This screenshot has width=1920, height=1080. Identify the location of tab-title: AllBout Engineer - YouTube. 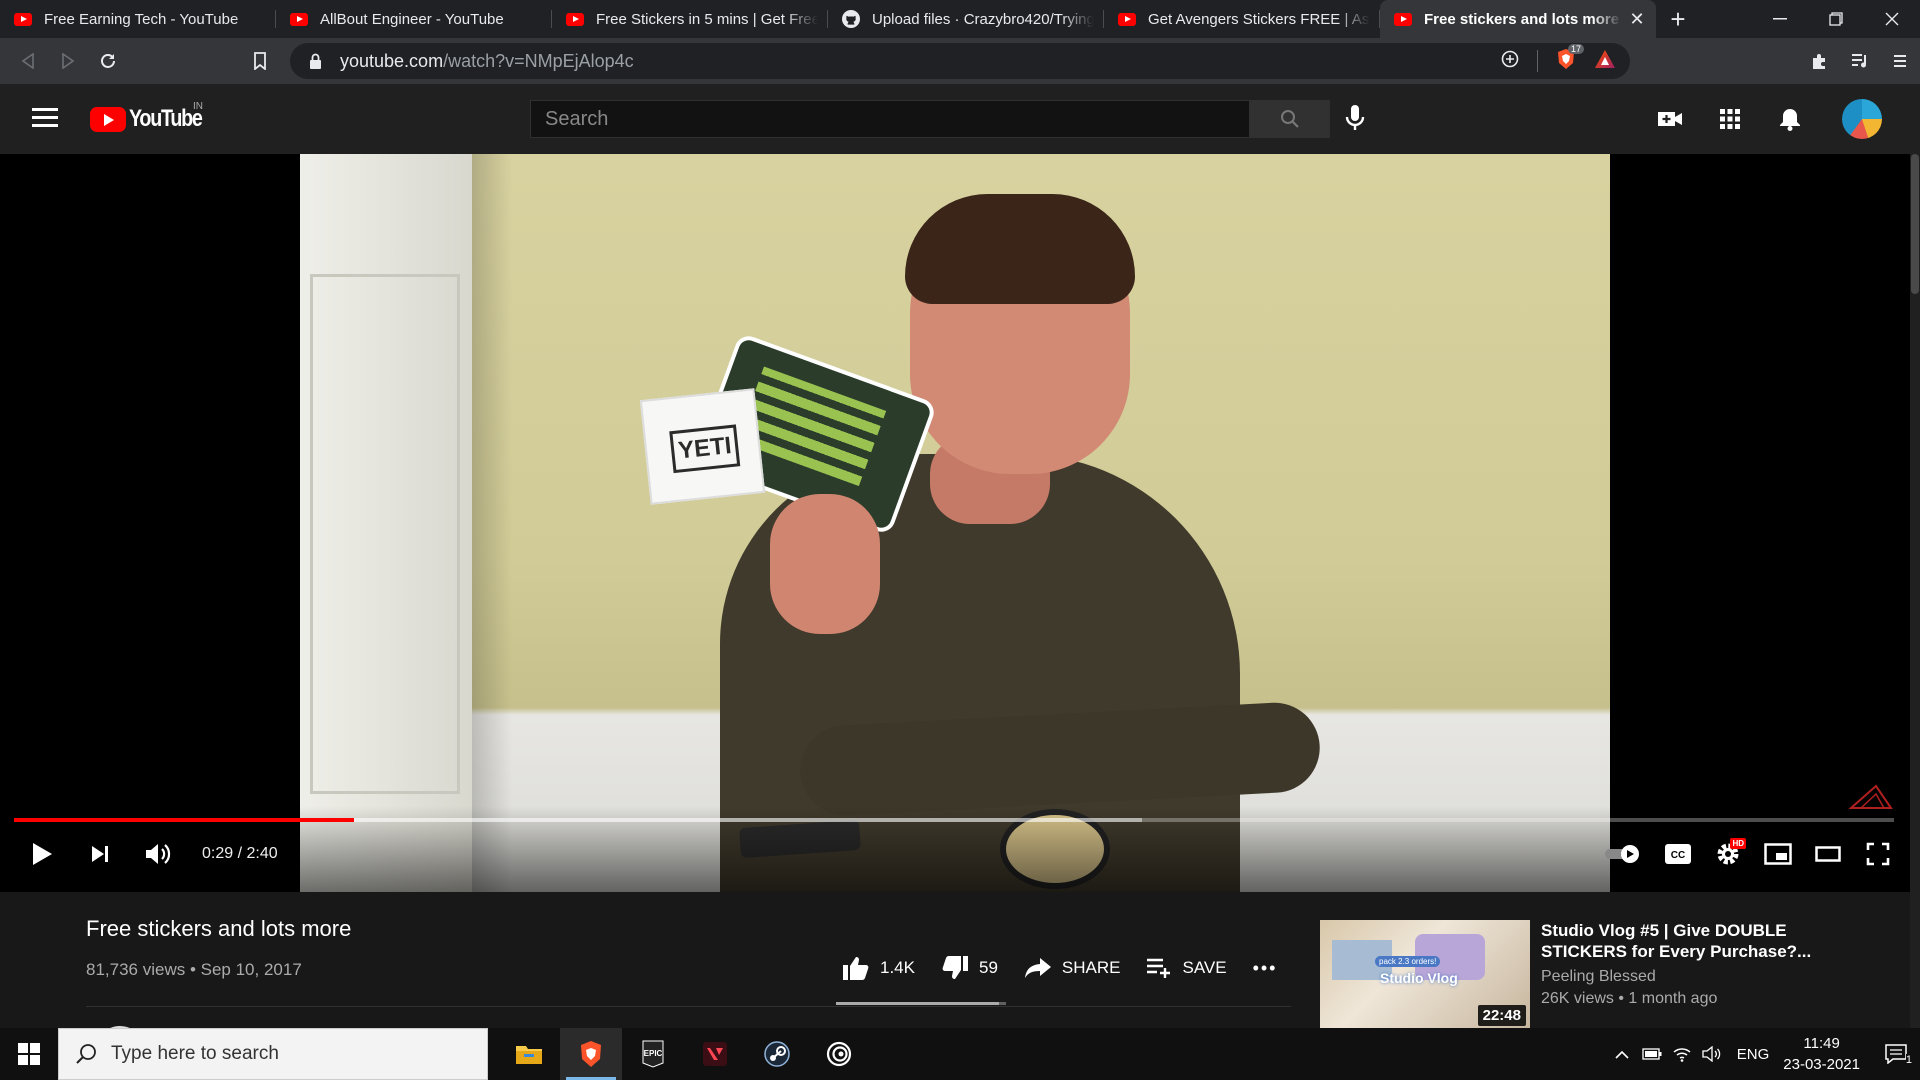
(412, 19).